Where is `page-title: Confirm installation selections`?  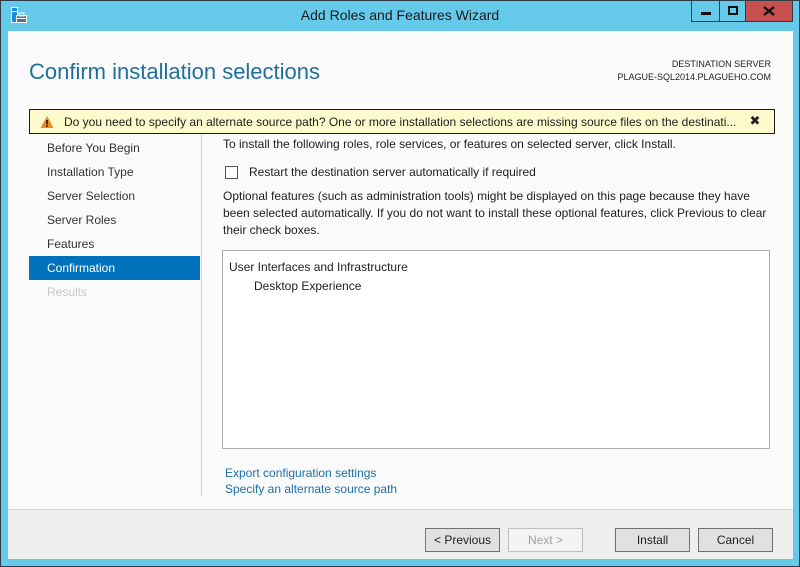
page-title: Confirm installation selections is located at coordinates (175, 71).